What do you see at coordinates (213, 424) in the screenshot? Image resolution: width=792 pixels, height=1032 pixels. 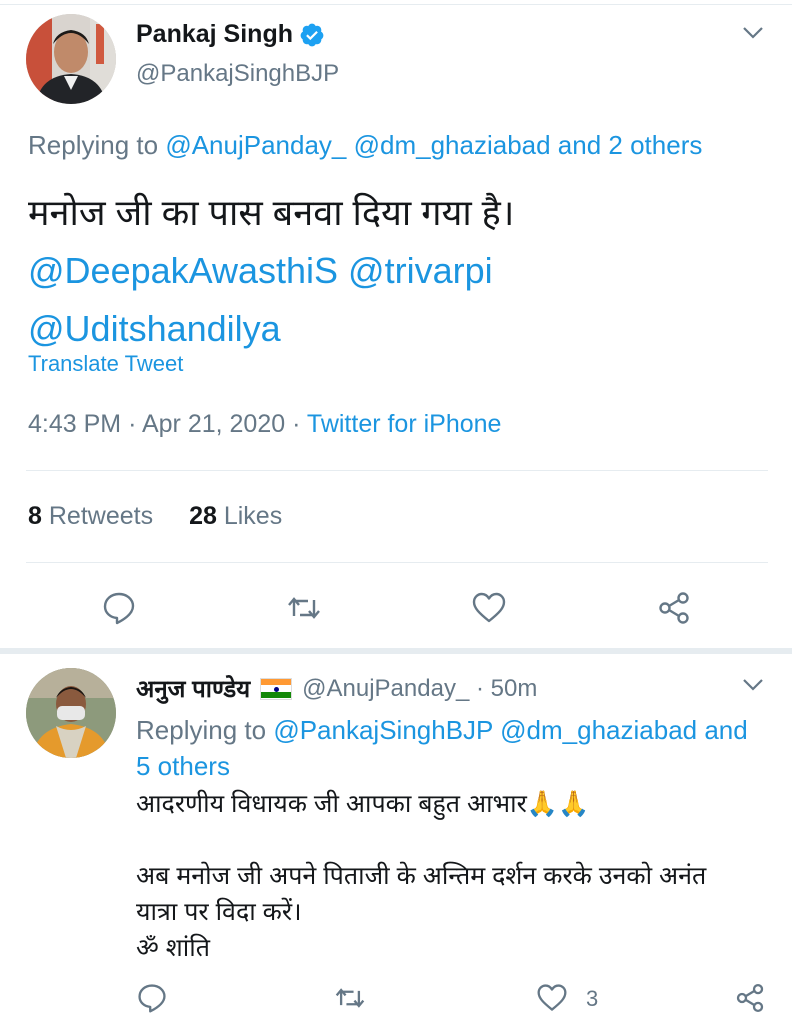 I see `tweet-date: Apr 21, 2020` at bounding box center [213, 424].